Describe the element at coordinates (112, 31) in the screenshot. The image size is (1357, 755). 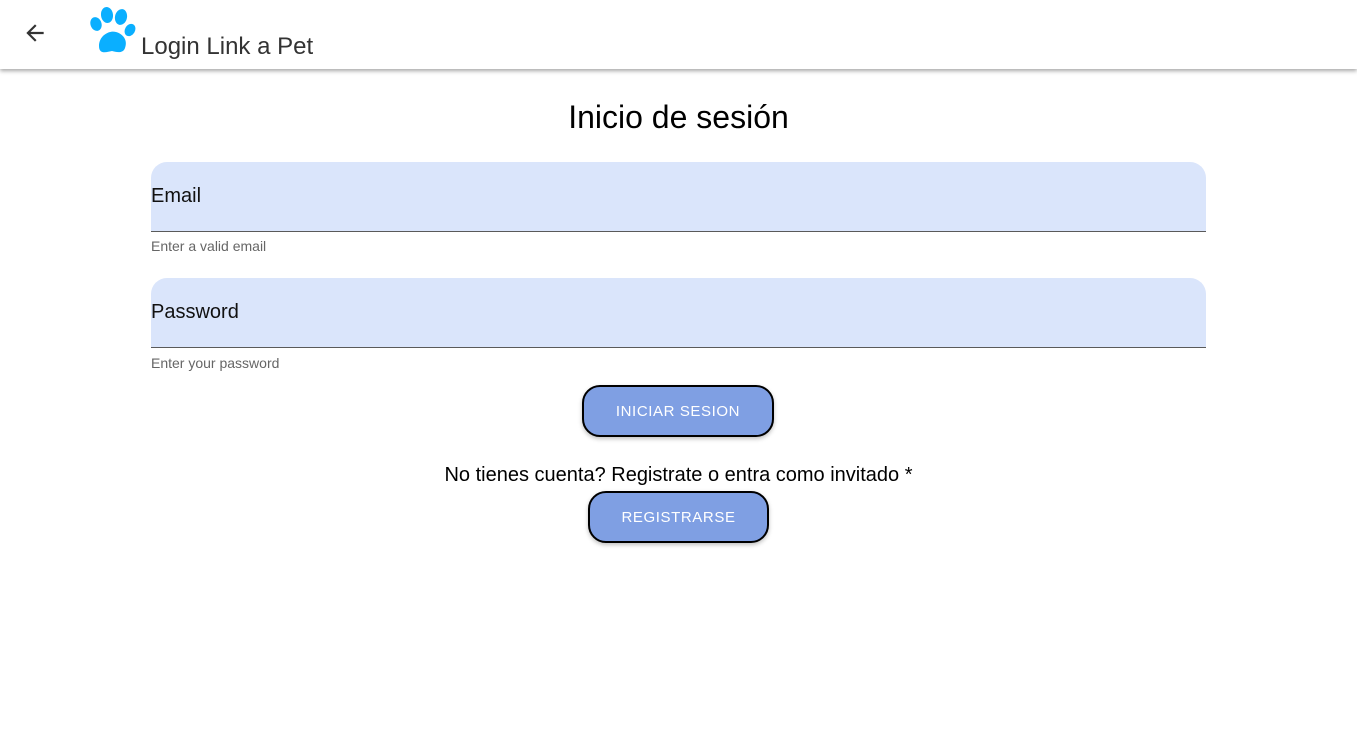
I see `paw-icon` at that location.